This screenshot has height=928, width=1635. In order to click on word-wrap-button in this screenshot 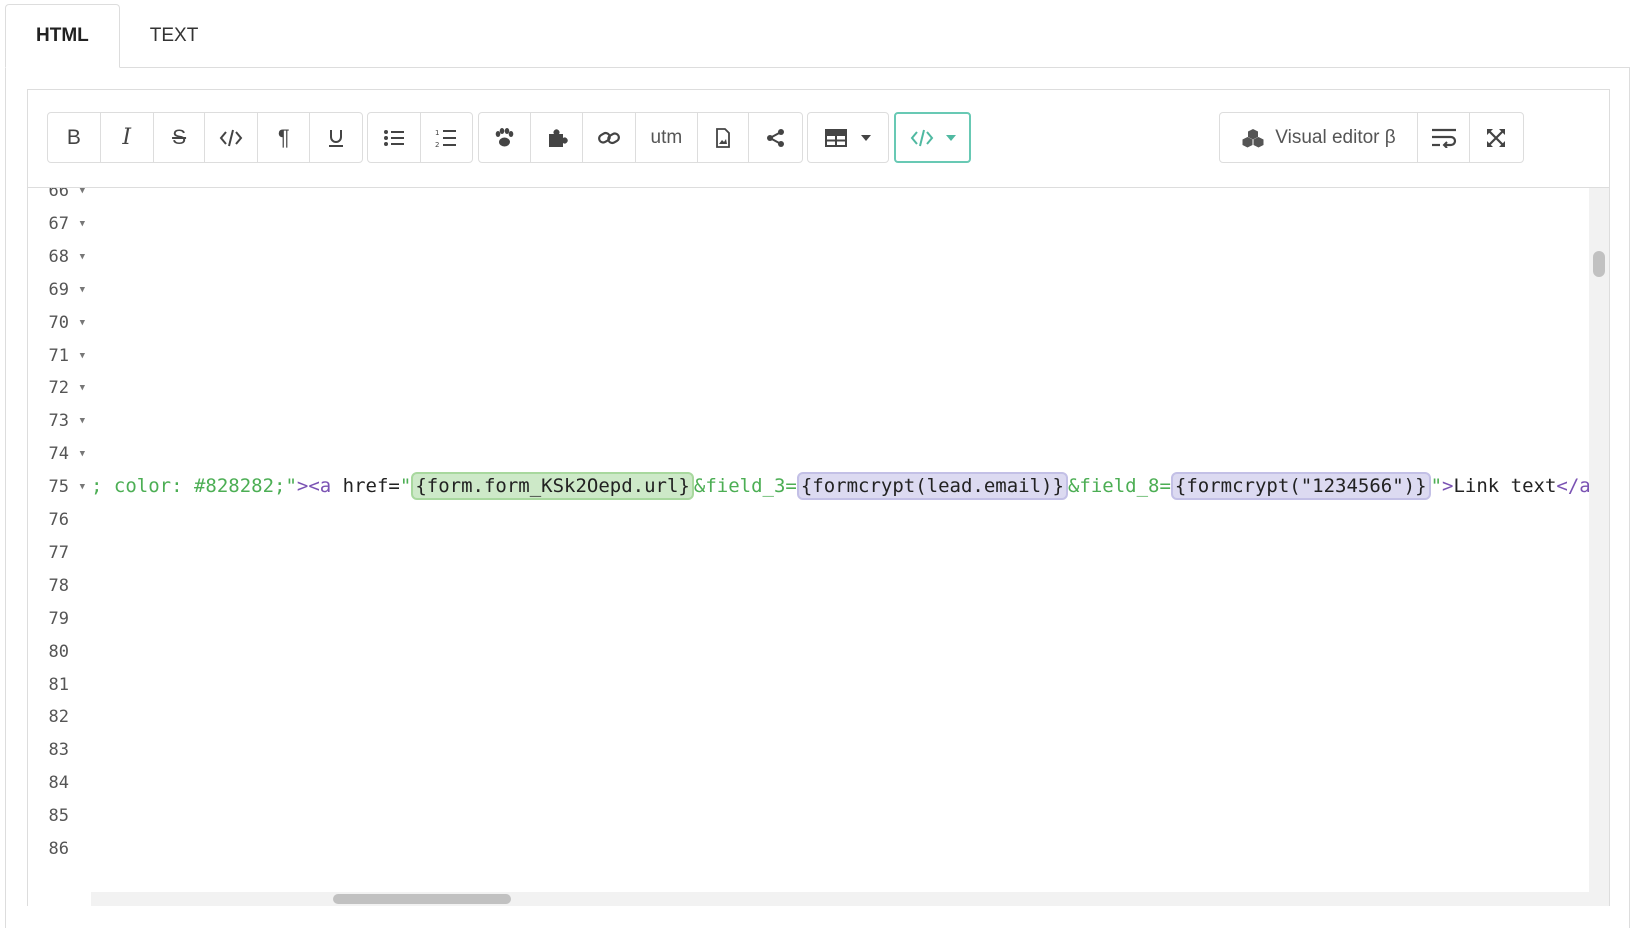, I will do `click(1444, 137)`.